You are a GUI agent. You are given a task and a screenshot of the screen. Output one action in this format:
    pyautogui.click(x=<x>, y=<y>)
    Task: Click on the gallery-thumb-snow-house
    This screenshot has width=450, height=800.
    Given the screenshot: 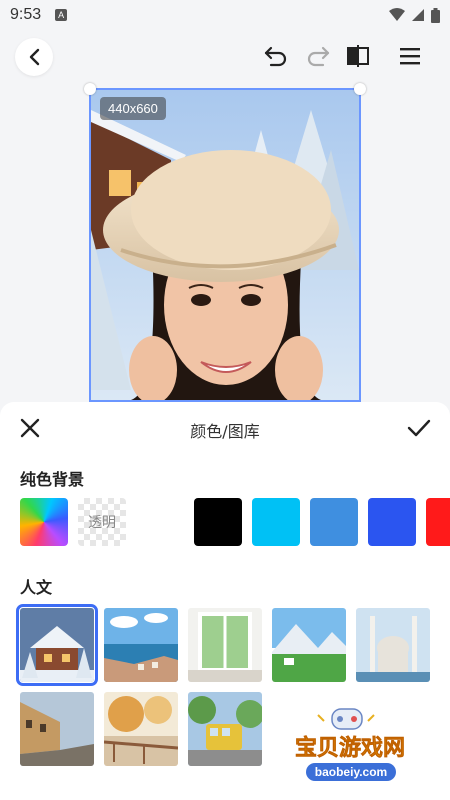 What is the action you would take?
    pyautogui.click(x=57, y=645)
    